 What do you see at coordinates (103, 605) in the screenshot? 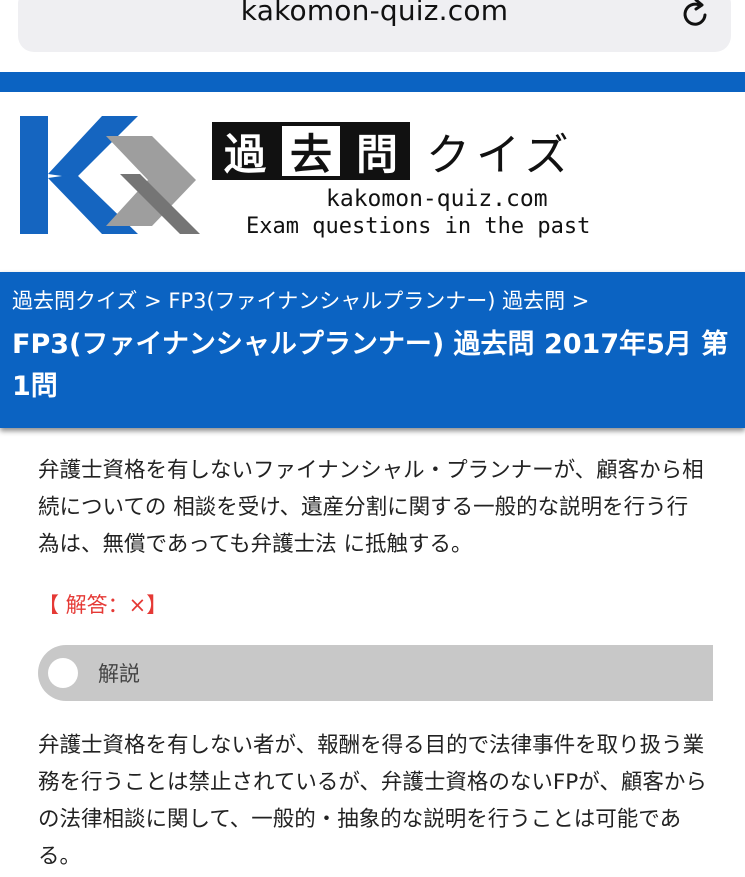
I see `answer-label: 【 解答：×】` at bounding box center [103, 605].